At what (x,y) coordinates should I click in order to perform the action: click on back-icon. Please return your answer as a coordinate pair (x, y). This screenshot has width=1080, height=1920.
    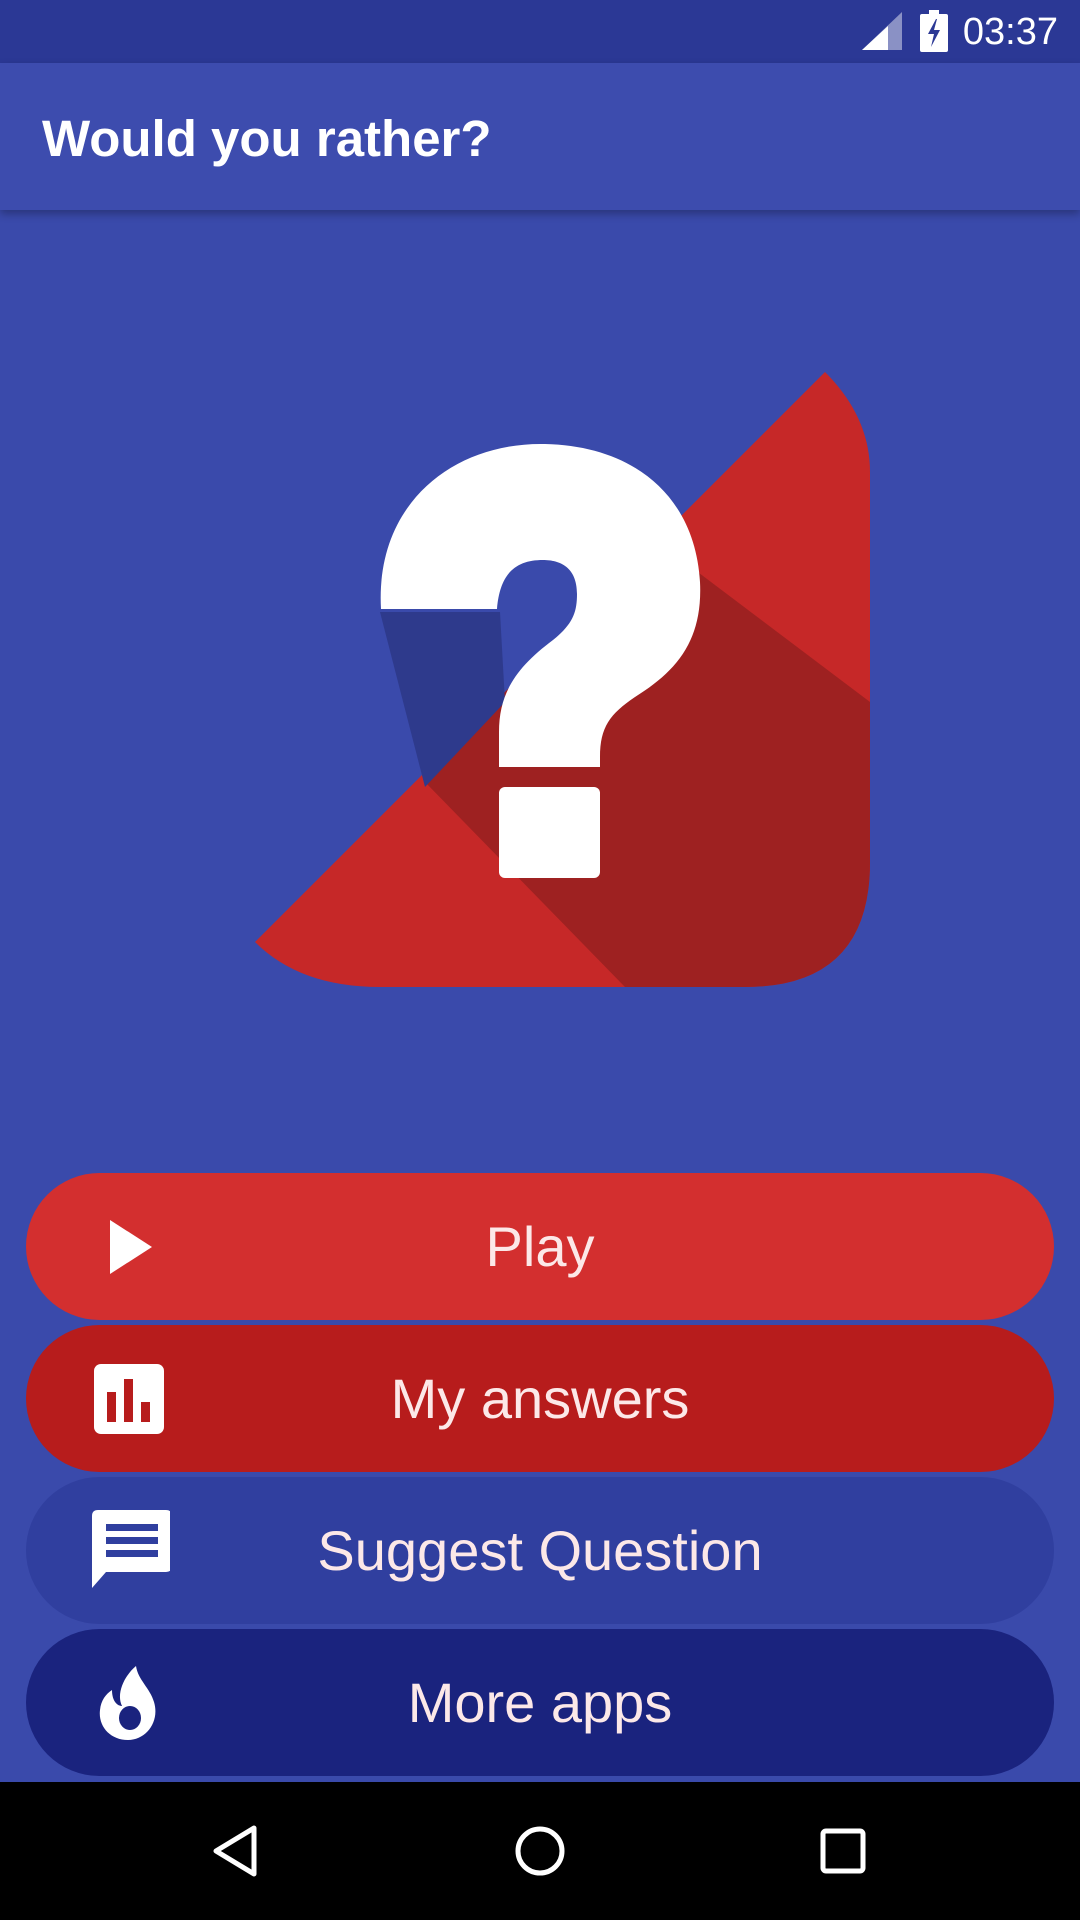
    Looking at the image, I should click on (237, 1851).